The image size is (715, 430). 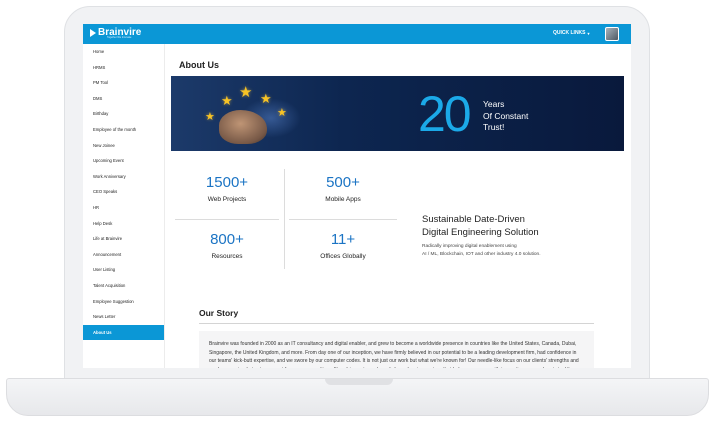 I want to click on sidebar-item-announcement: Announcement, so click(x=123, y=255).